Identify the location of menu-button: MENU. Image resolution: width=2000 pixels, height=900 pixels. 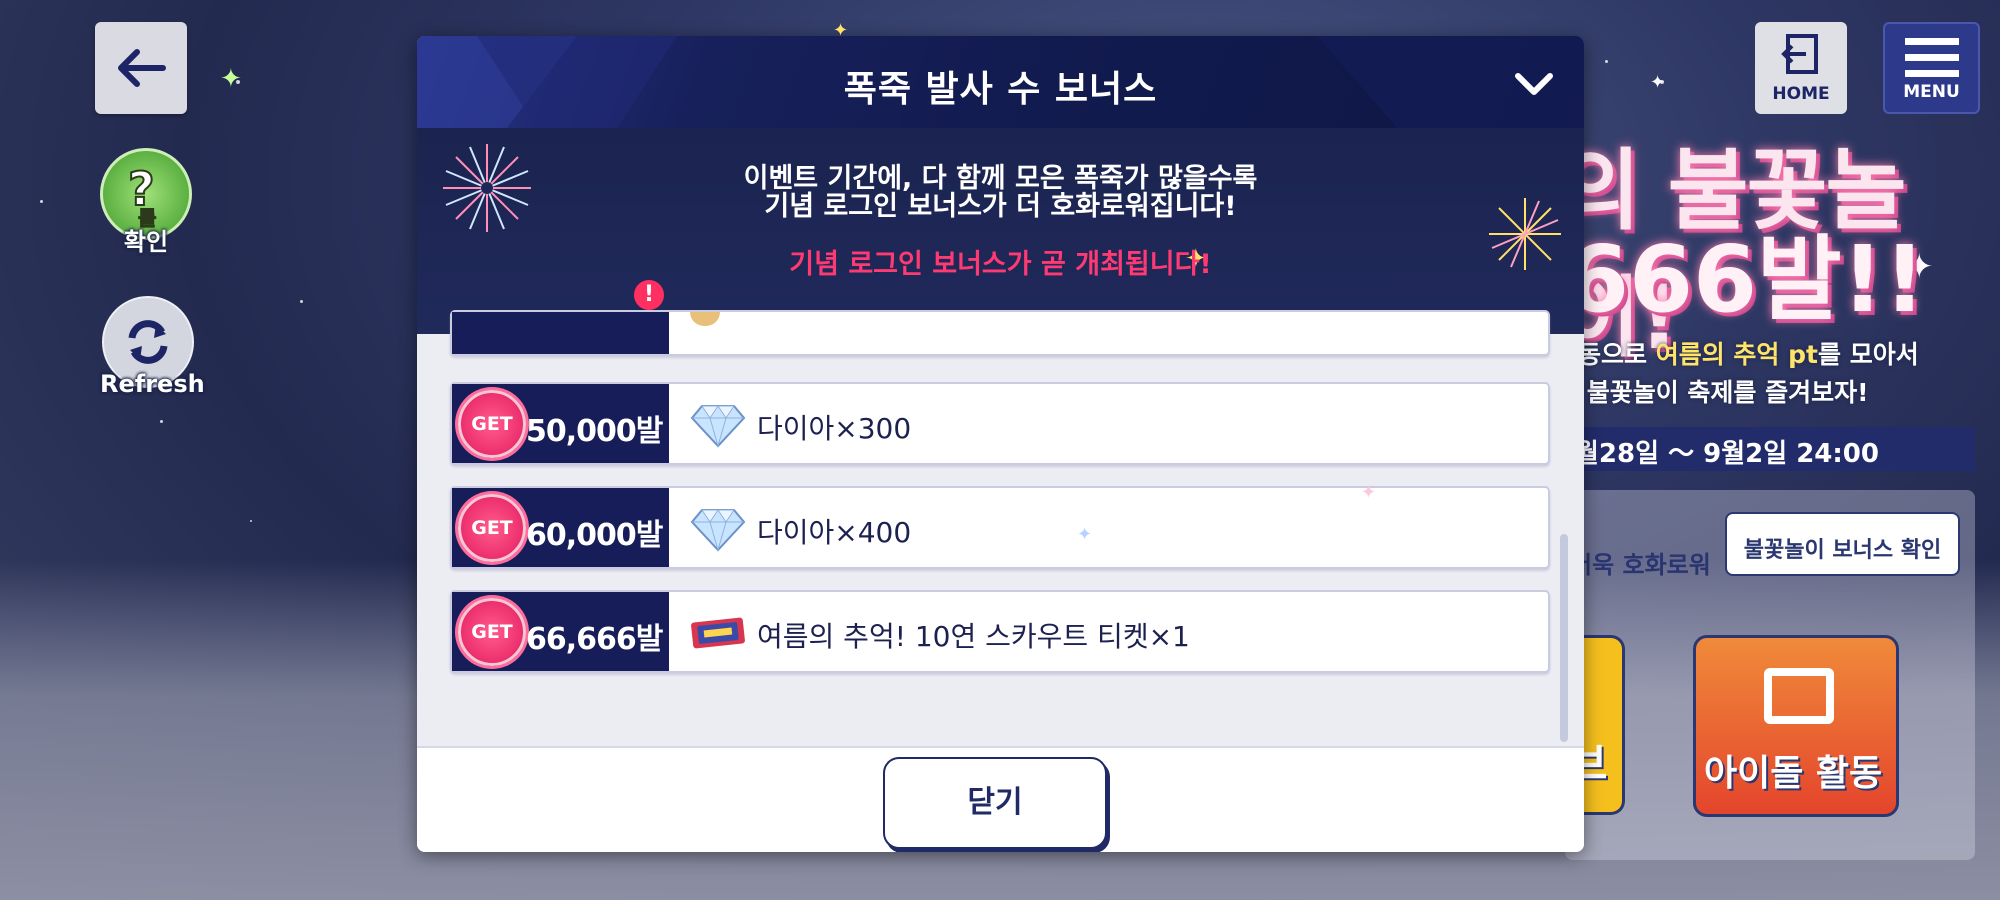
(1931, 68).